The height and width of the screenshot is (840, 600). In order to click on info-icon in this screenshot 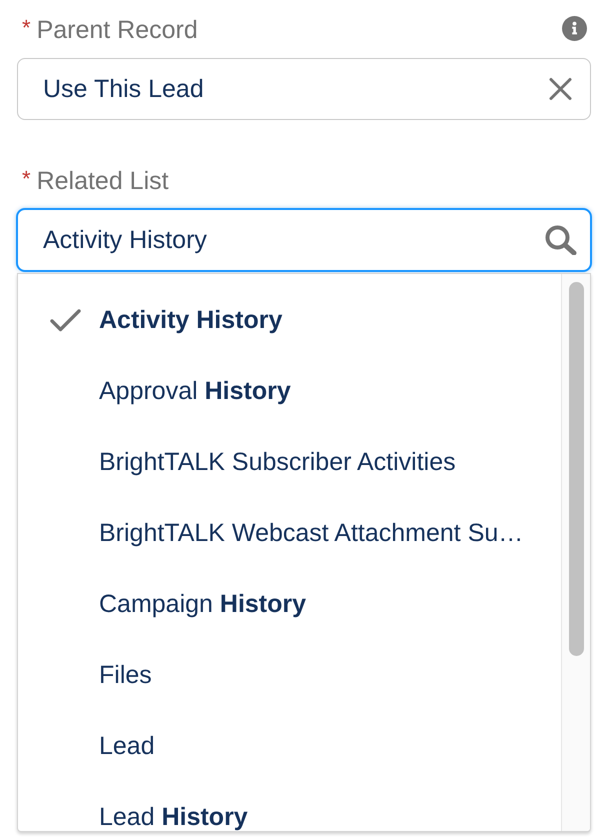, I will do `click(574, 28)`.